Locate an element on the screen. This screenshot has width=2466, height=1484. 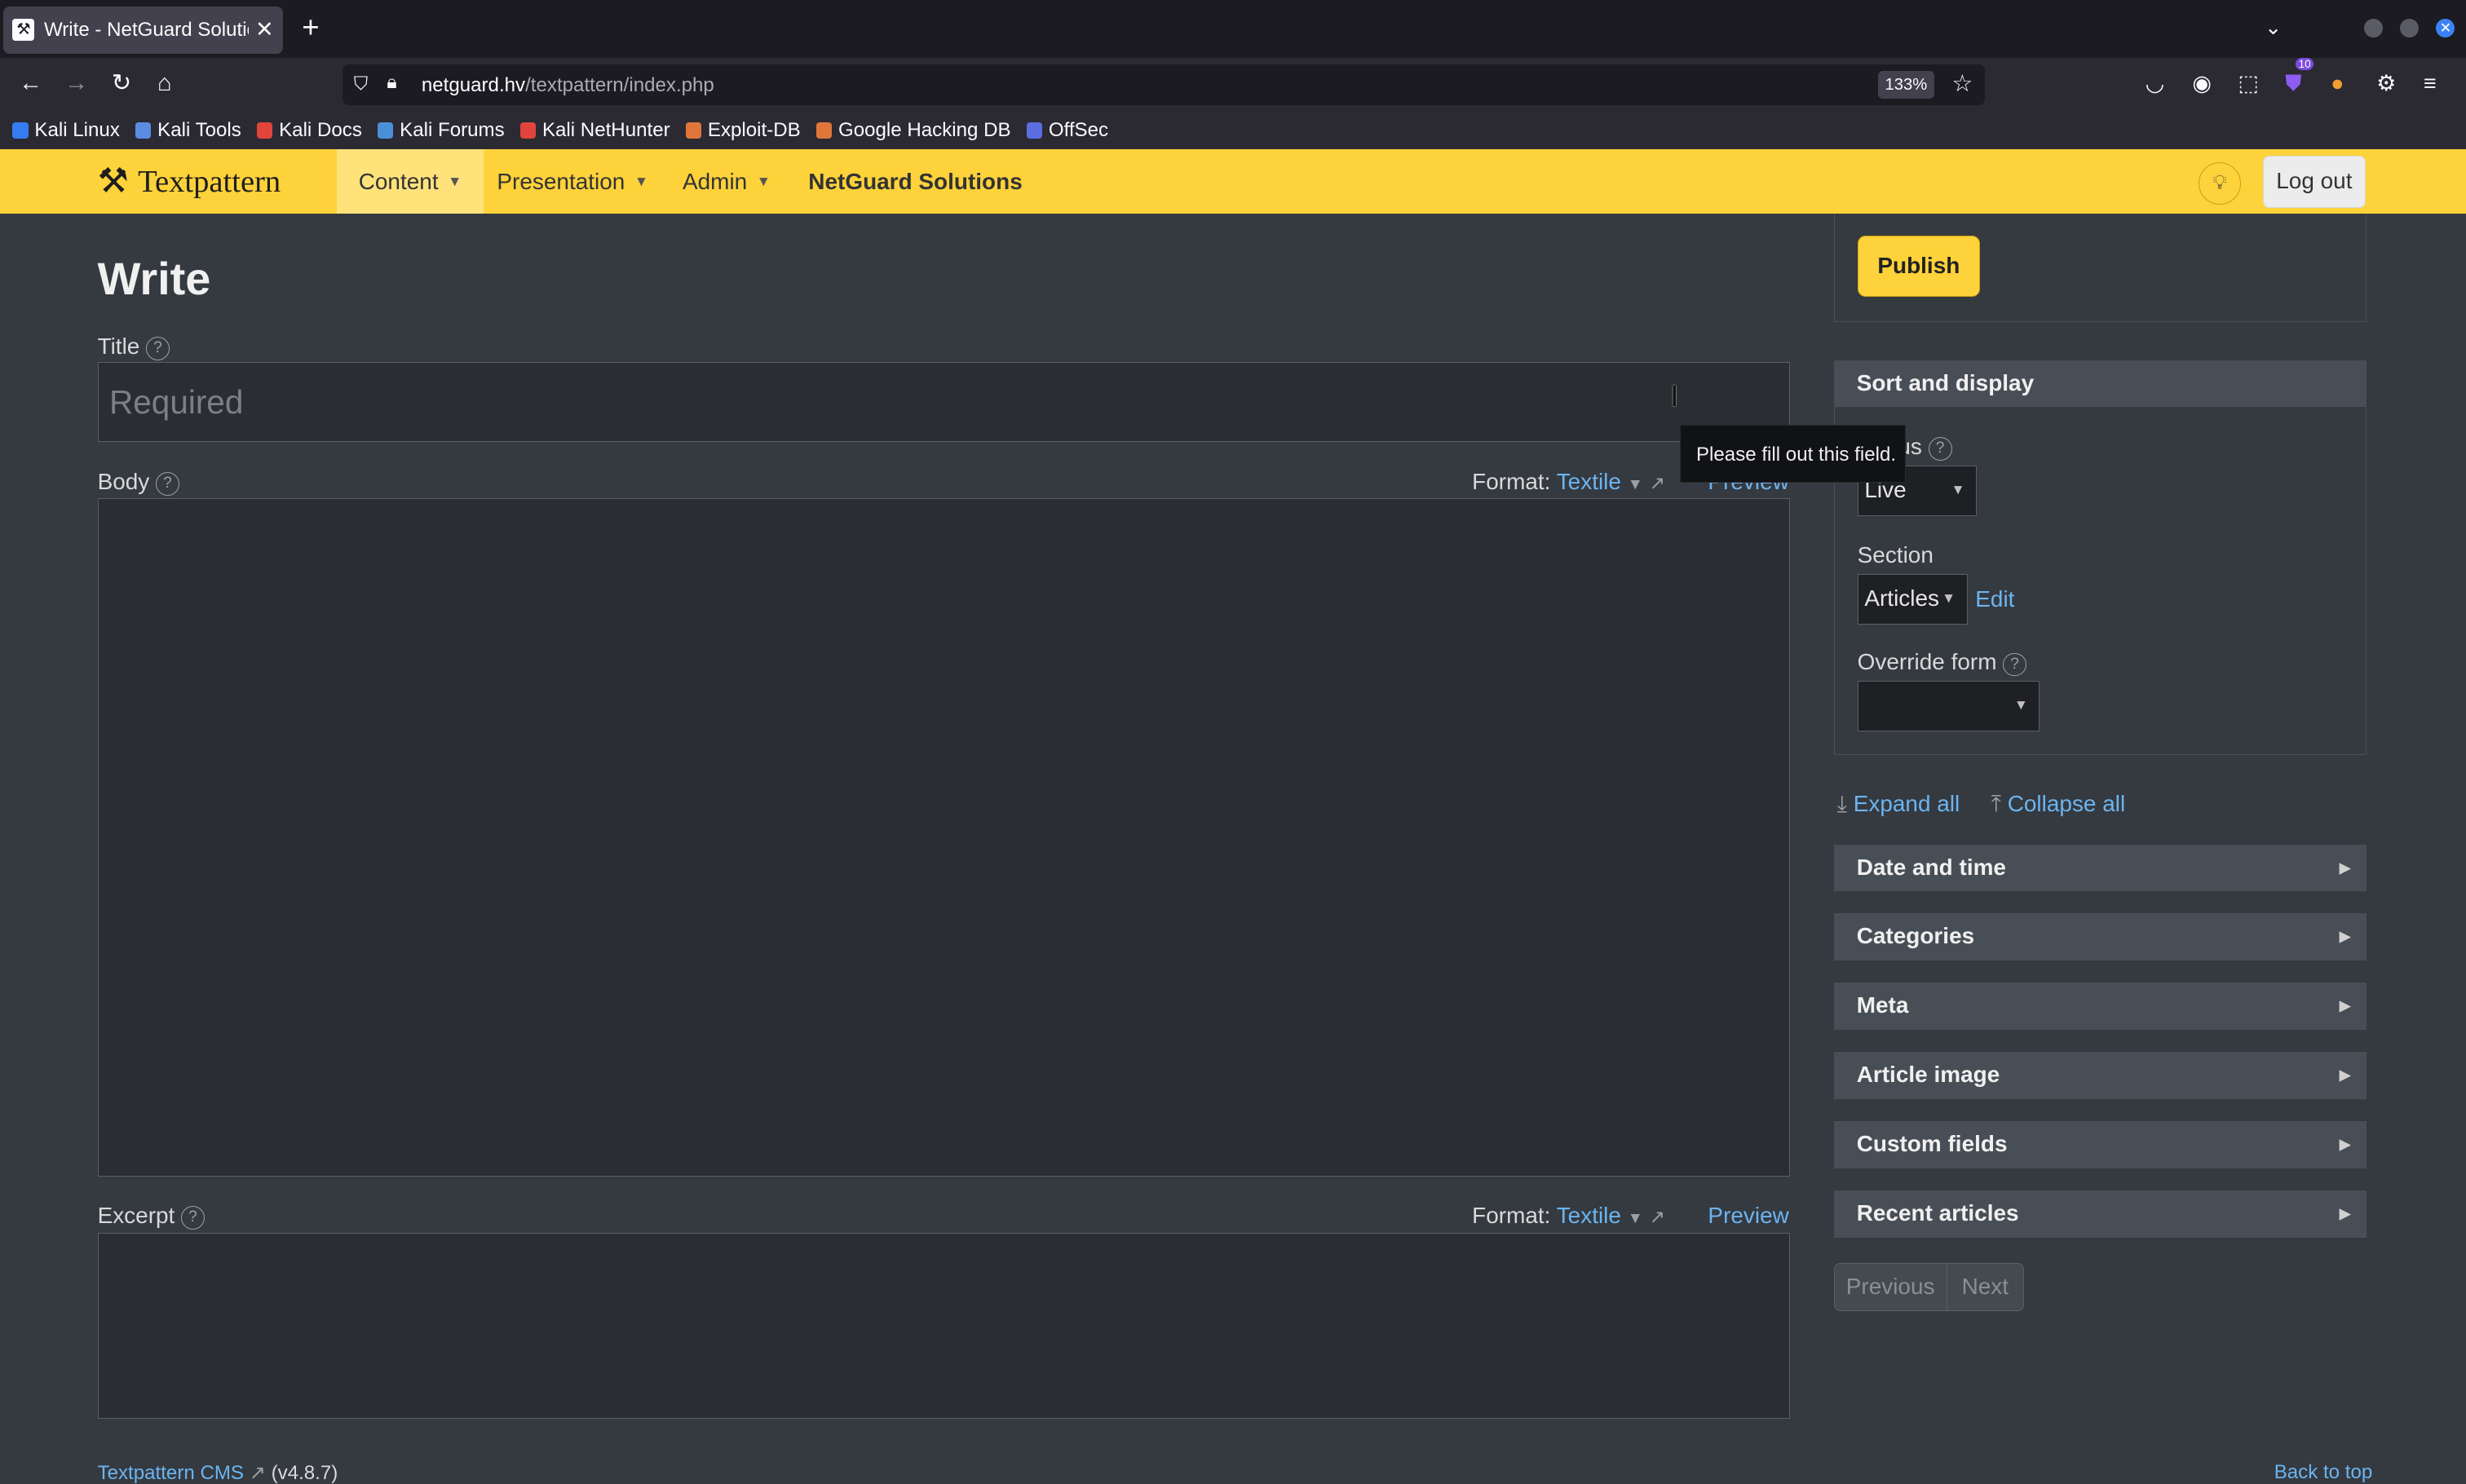
hamburger-menu-icon: ≡ is located at coordinates (2431, 83).